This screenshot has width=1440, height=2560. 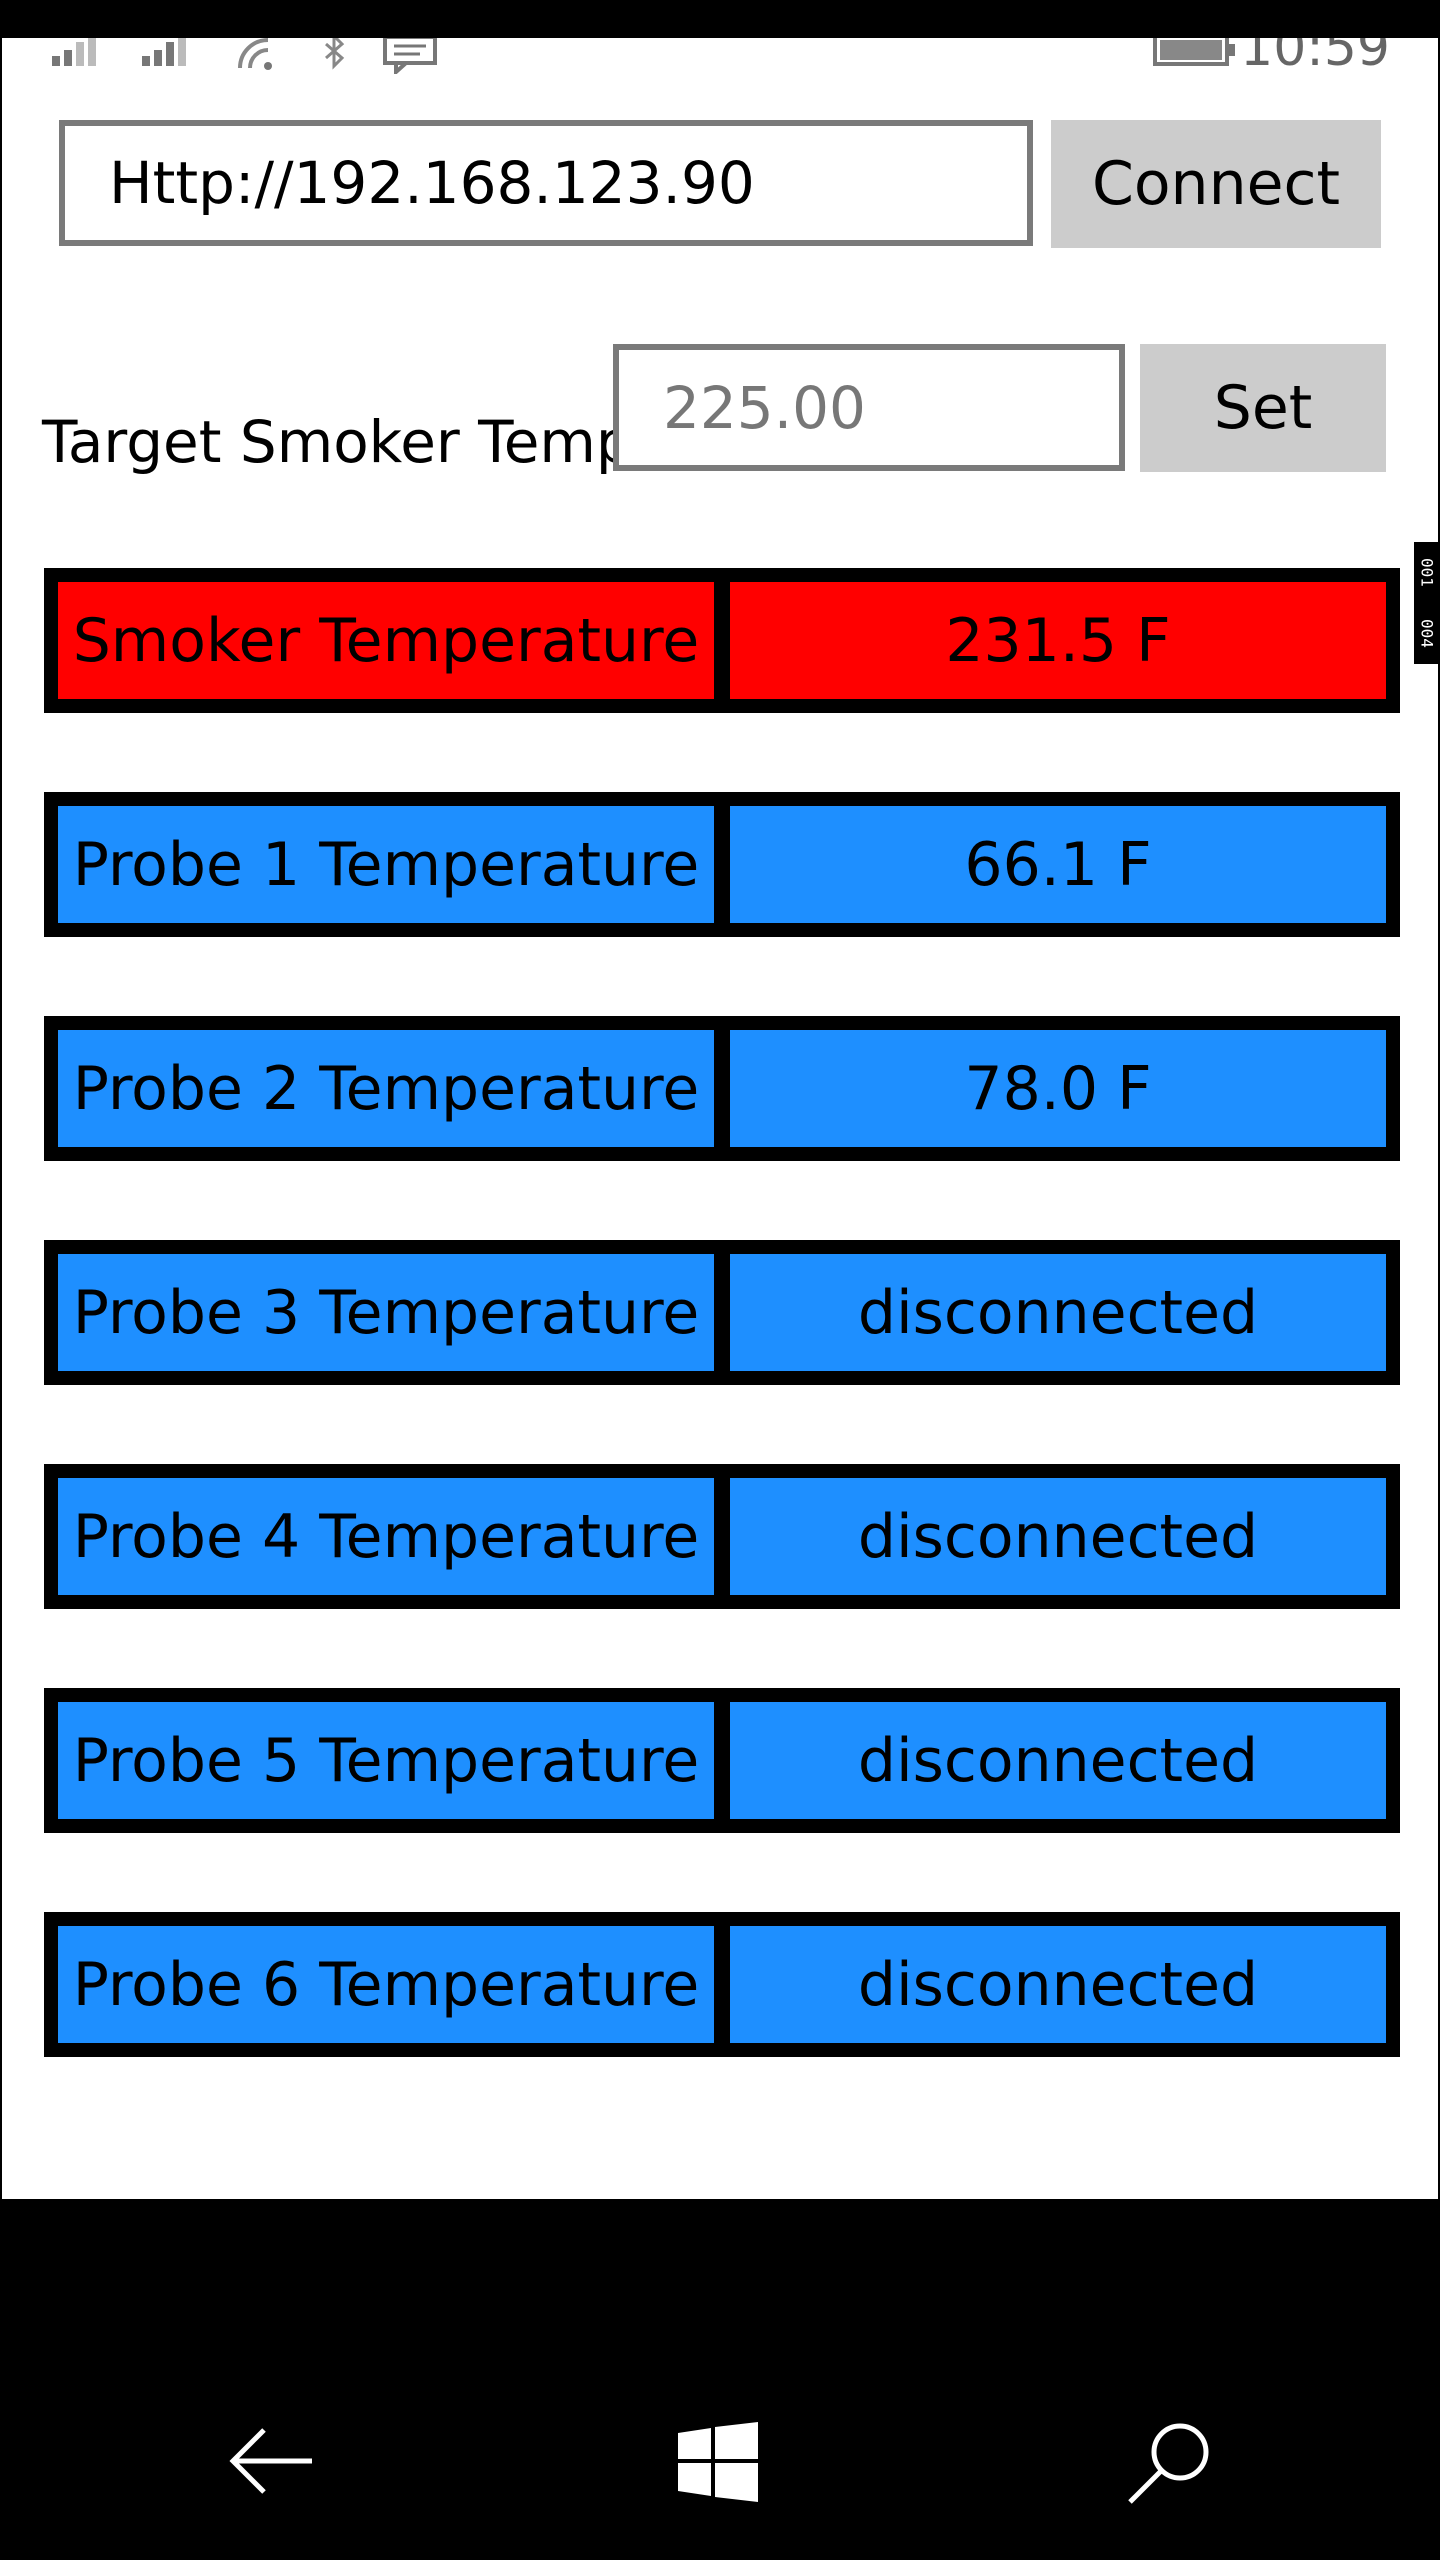 What do you see at coordinates (1058, 864) in the screenshot?
I see `reading-value: 66.1 F` at bounding box center [1058, 864].